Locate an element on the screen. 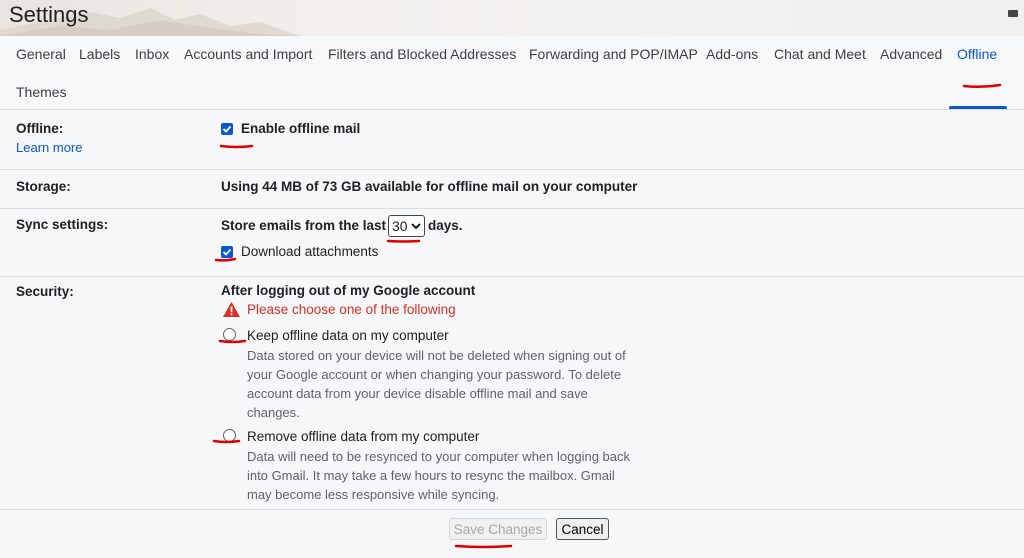 This screenshot has height=558, width=1024. sync-settings-label: Sync settings: is located at coordinates (62, 224).